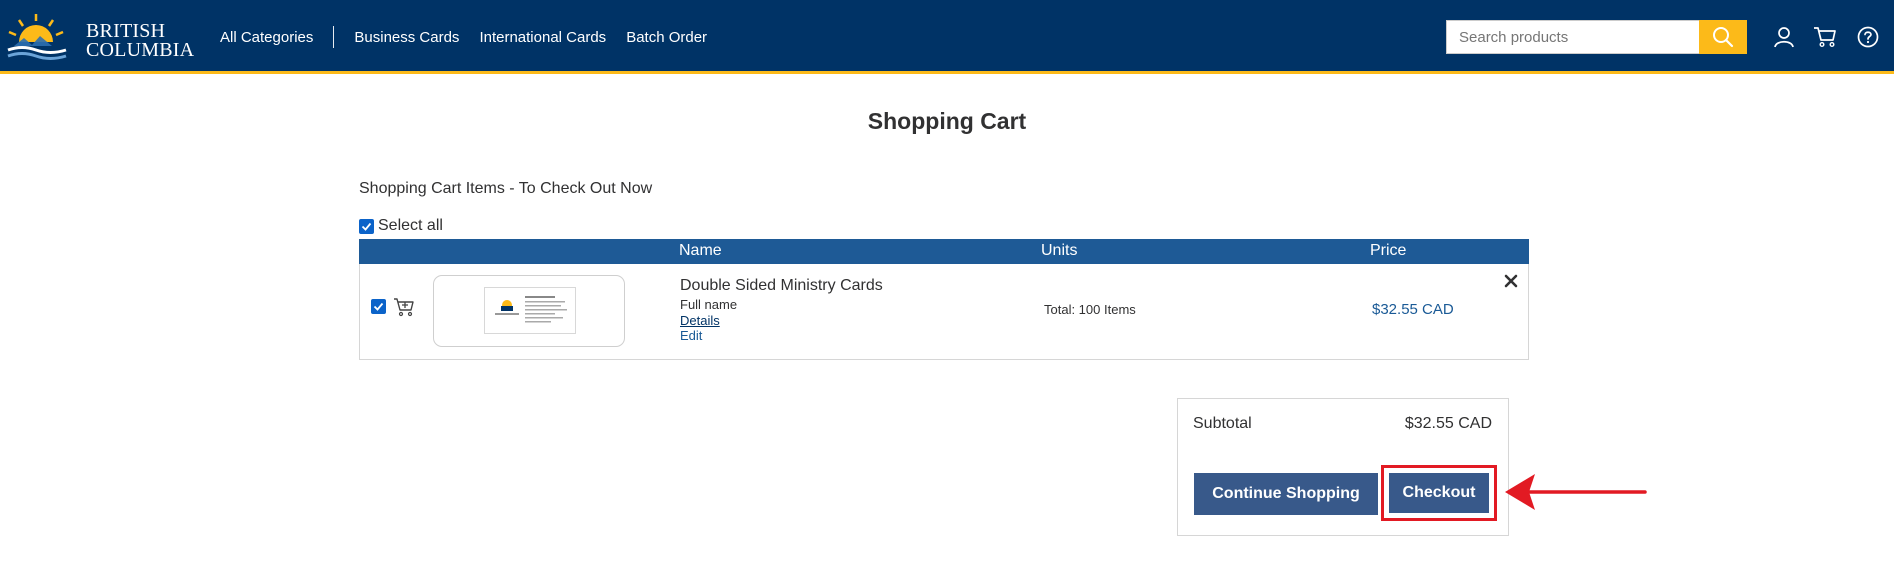 The width and height of the screenshot is (1894, 563). Describe the element at coordinates (944, 251) in the screenshot. I see `cart-table-header: Name Units Price` at that location.